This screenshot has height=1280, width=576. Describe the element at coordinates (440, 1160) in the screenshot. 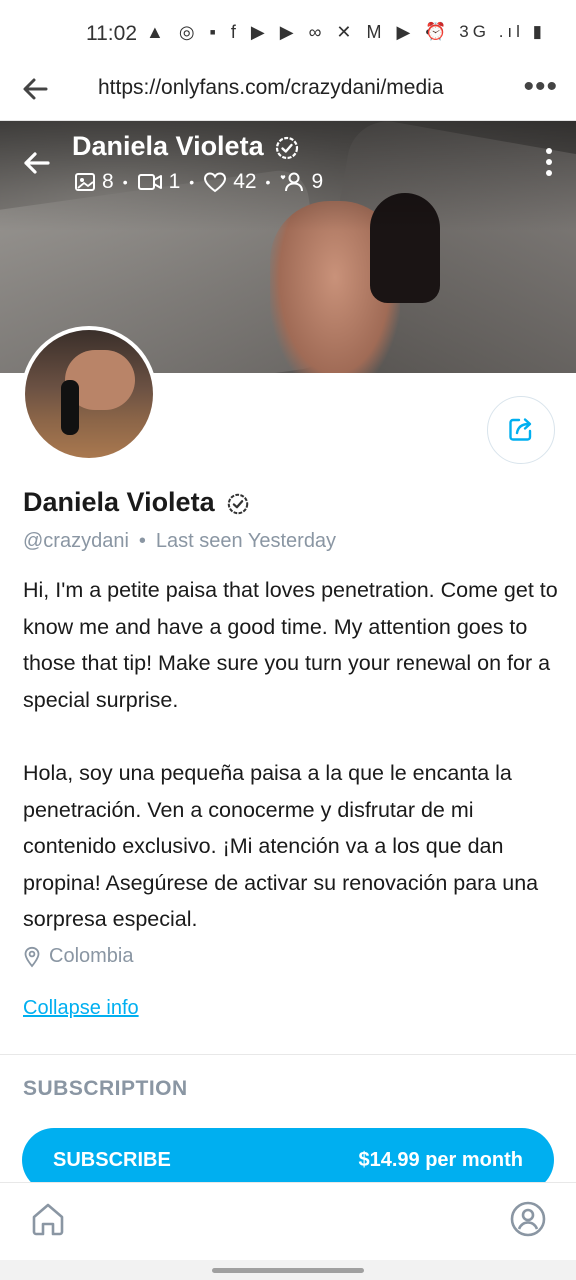

I see `subscribe-price: $14.99 per month` at that location.